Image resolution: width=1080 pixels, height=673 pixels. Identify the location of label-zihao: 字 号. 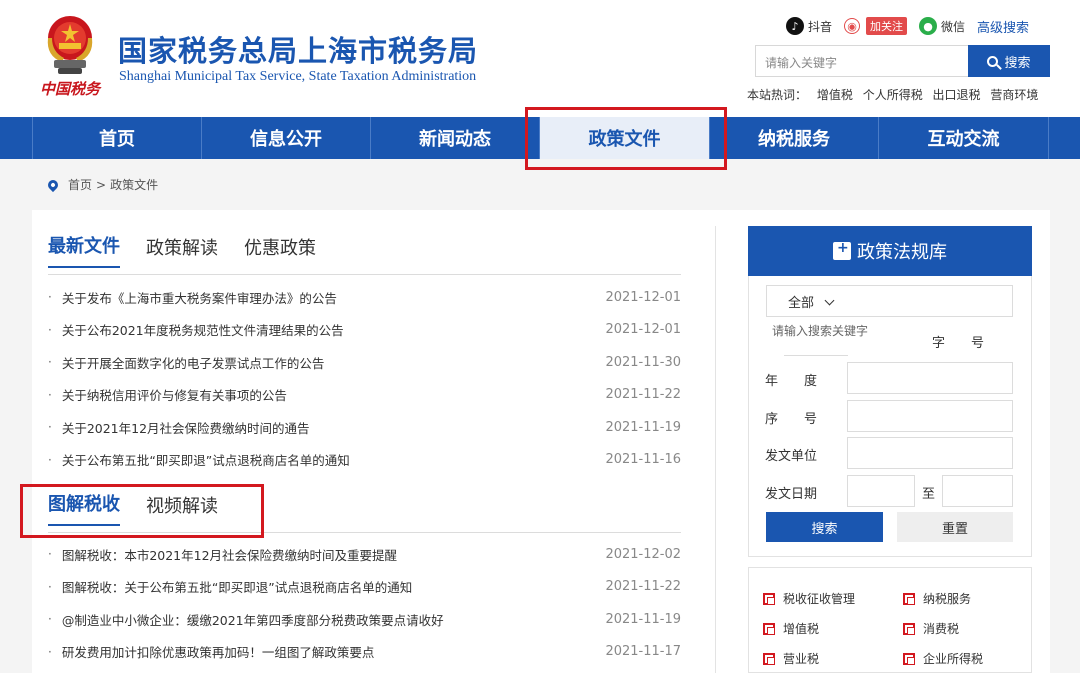
(958, 343).